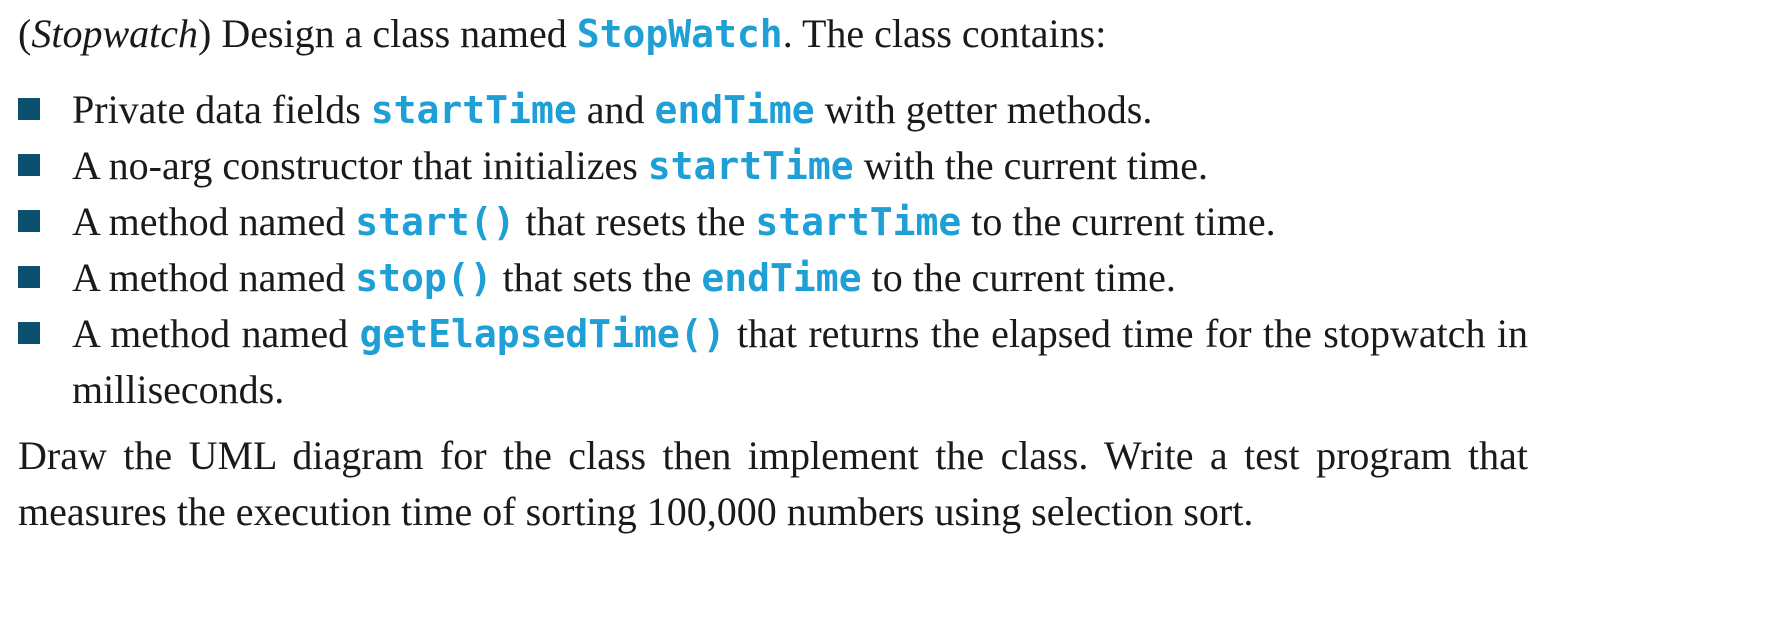 The height and width of the screenshot is (626, 1792). Describe the element at coordinates (1031, 165) in the screenshot. I see `requirement-text: with the current time.` at that location.